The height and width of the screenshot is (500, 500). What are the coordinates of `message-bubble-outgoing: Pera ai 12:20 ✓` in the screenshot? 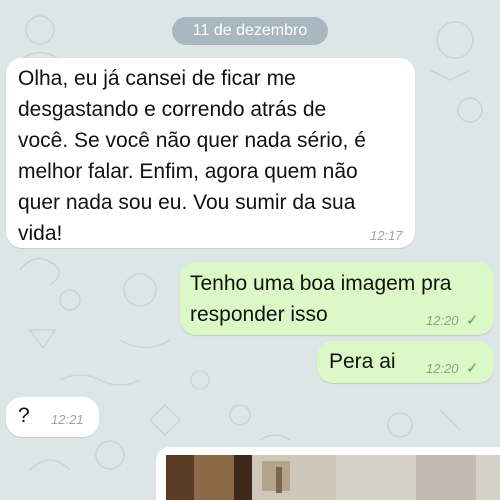 It's located at (405, 362).